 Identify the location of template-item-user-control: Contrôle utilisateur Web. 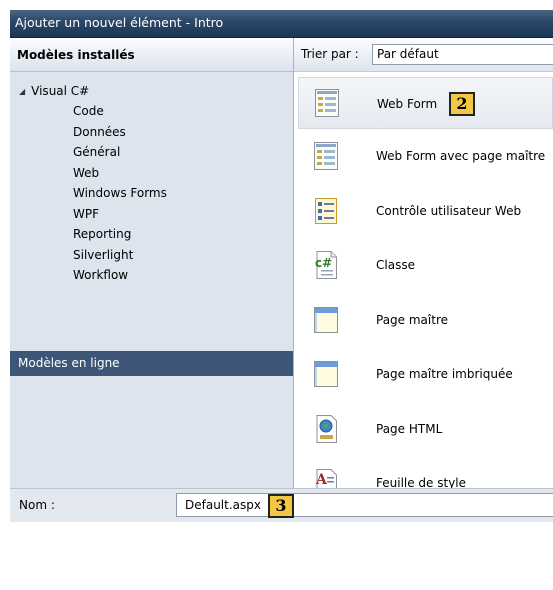
(425, 211).